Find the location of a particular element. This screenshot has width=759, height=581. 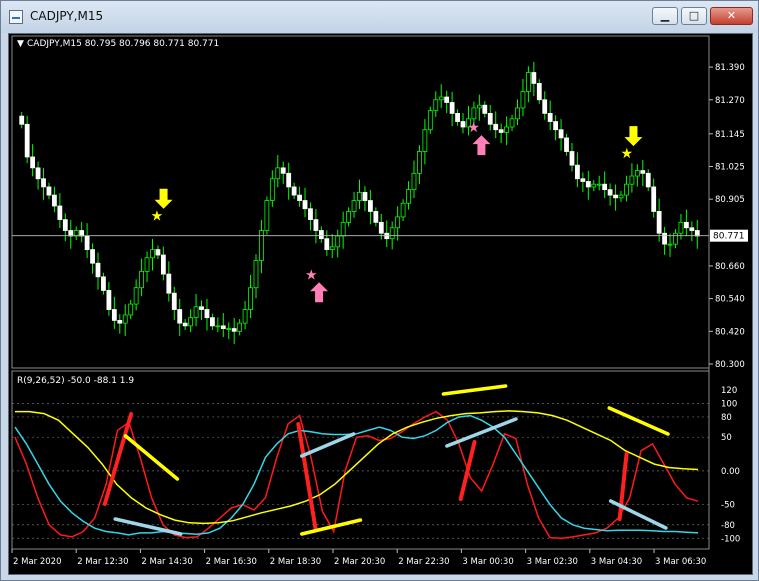

maximize-button: □ is located at coordinates (694, 16).